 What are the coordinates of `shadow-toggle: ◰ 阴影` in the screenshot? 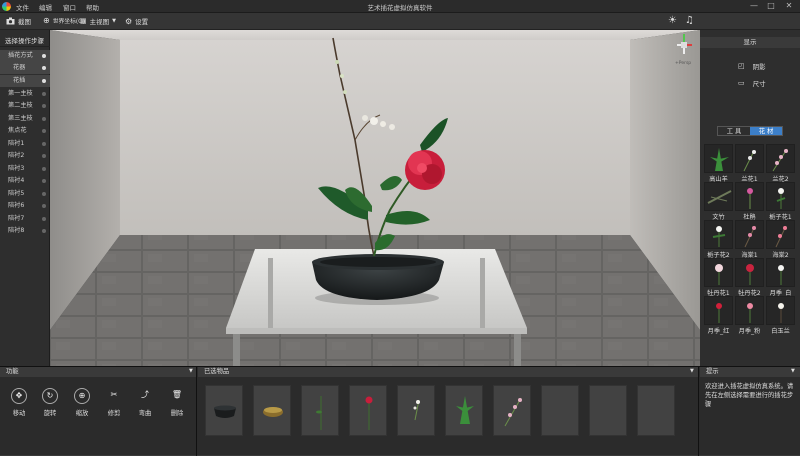 It's located at (752, 66).